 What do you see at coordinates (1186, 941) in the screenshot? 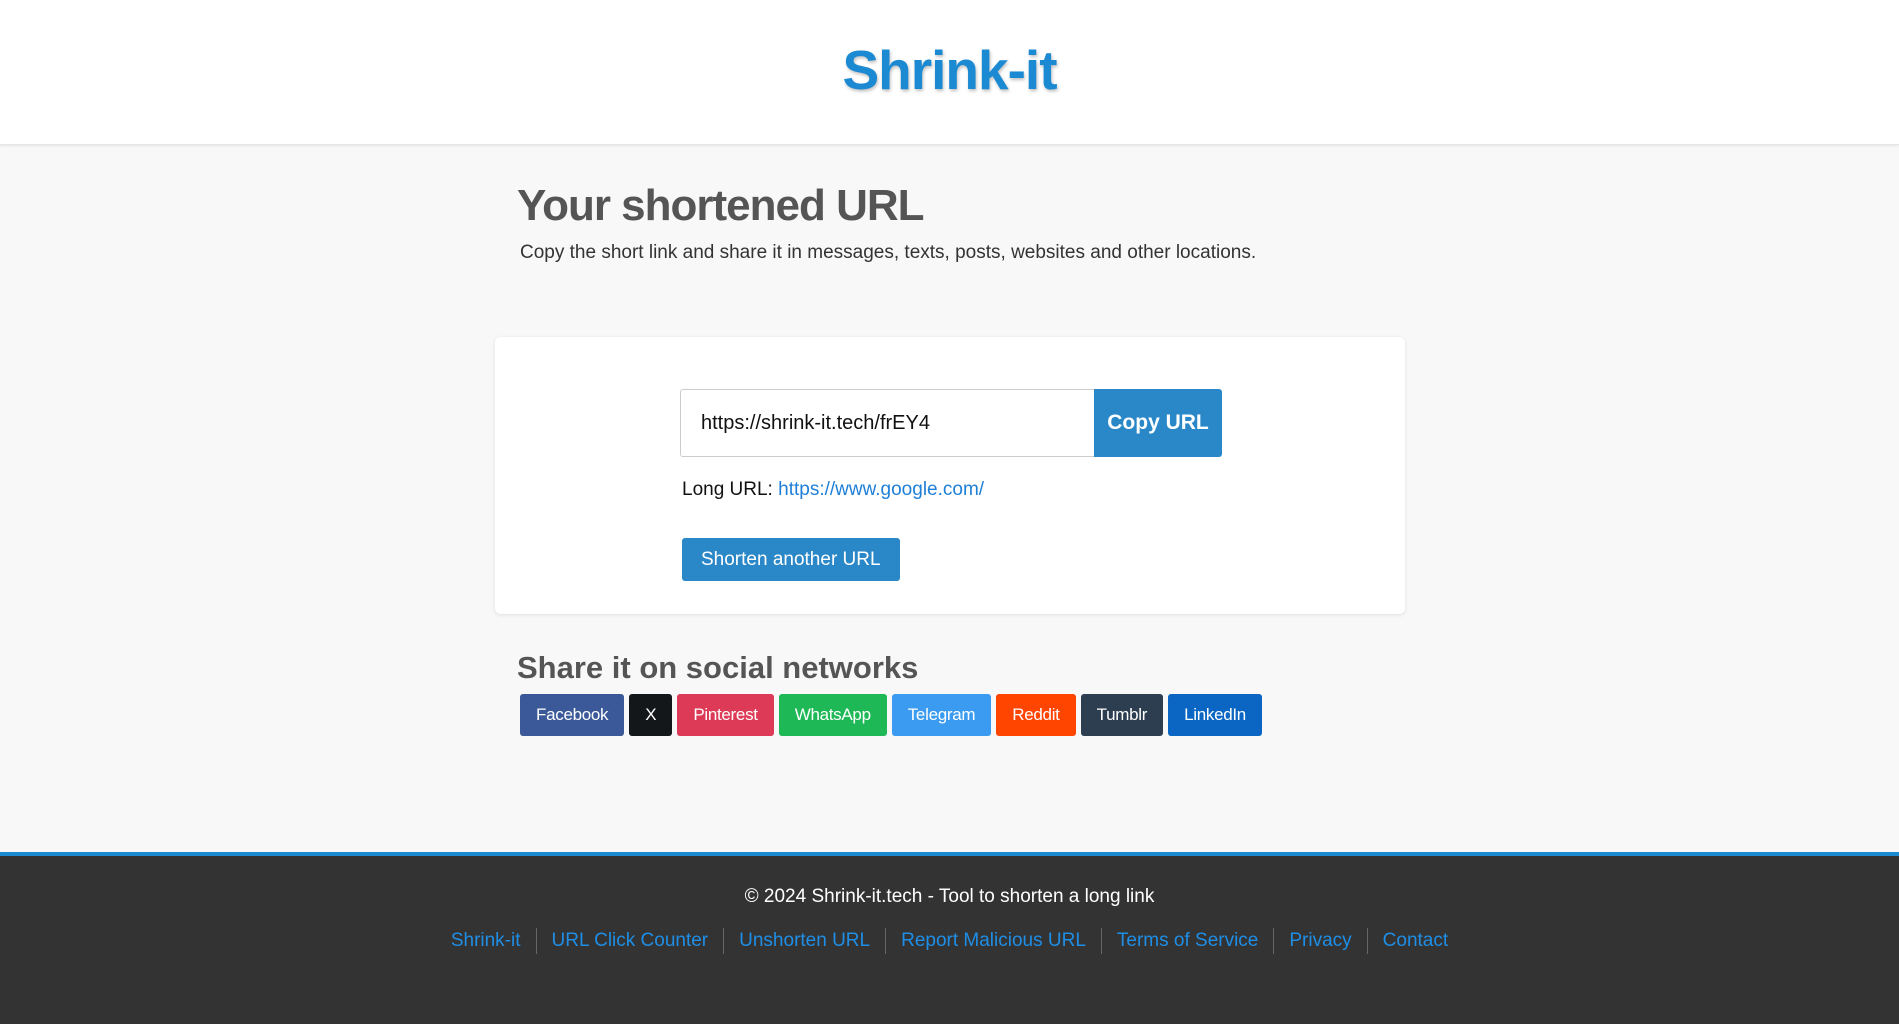
I see `footer-link-terms: Terms of Service` at bounding box center [1186, 941].